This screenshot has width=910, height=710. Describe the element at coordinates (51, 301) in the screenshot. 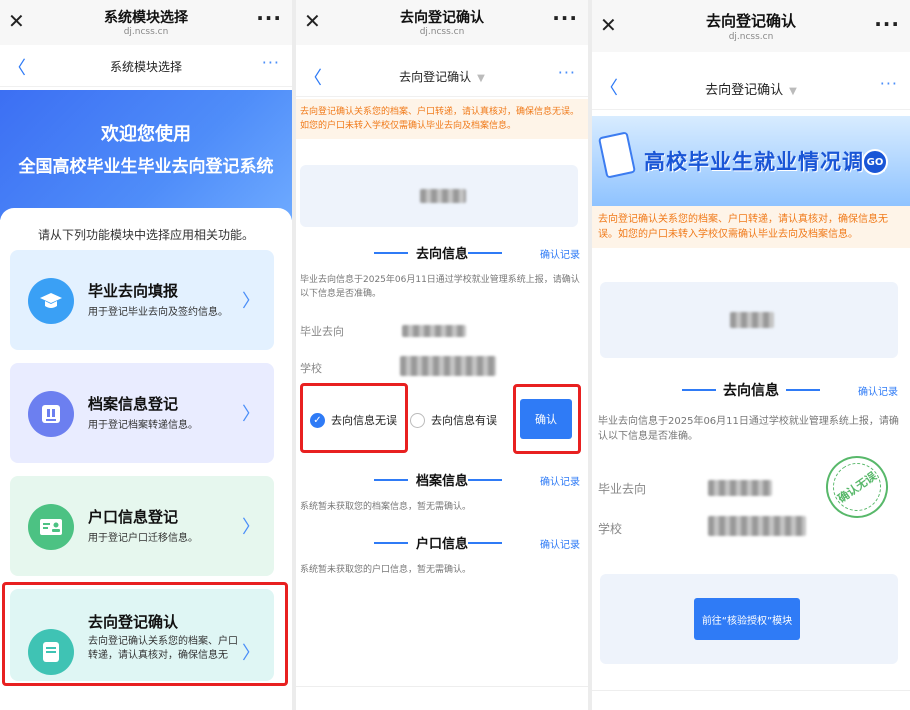

I see `graduation-cap-icon` at that location.